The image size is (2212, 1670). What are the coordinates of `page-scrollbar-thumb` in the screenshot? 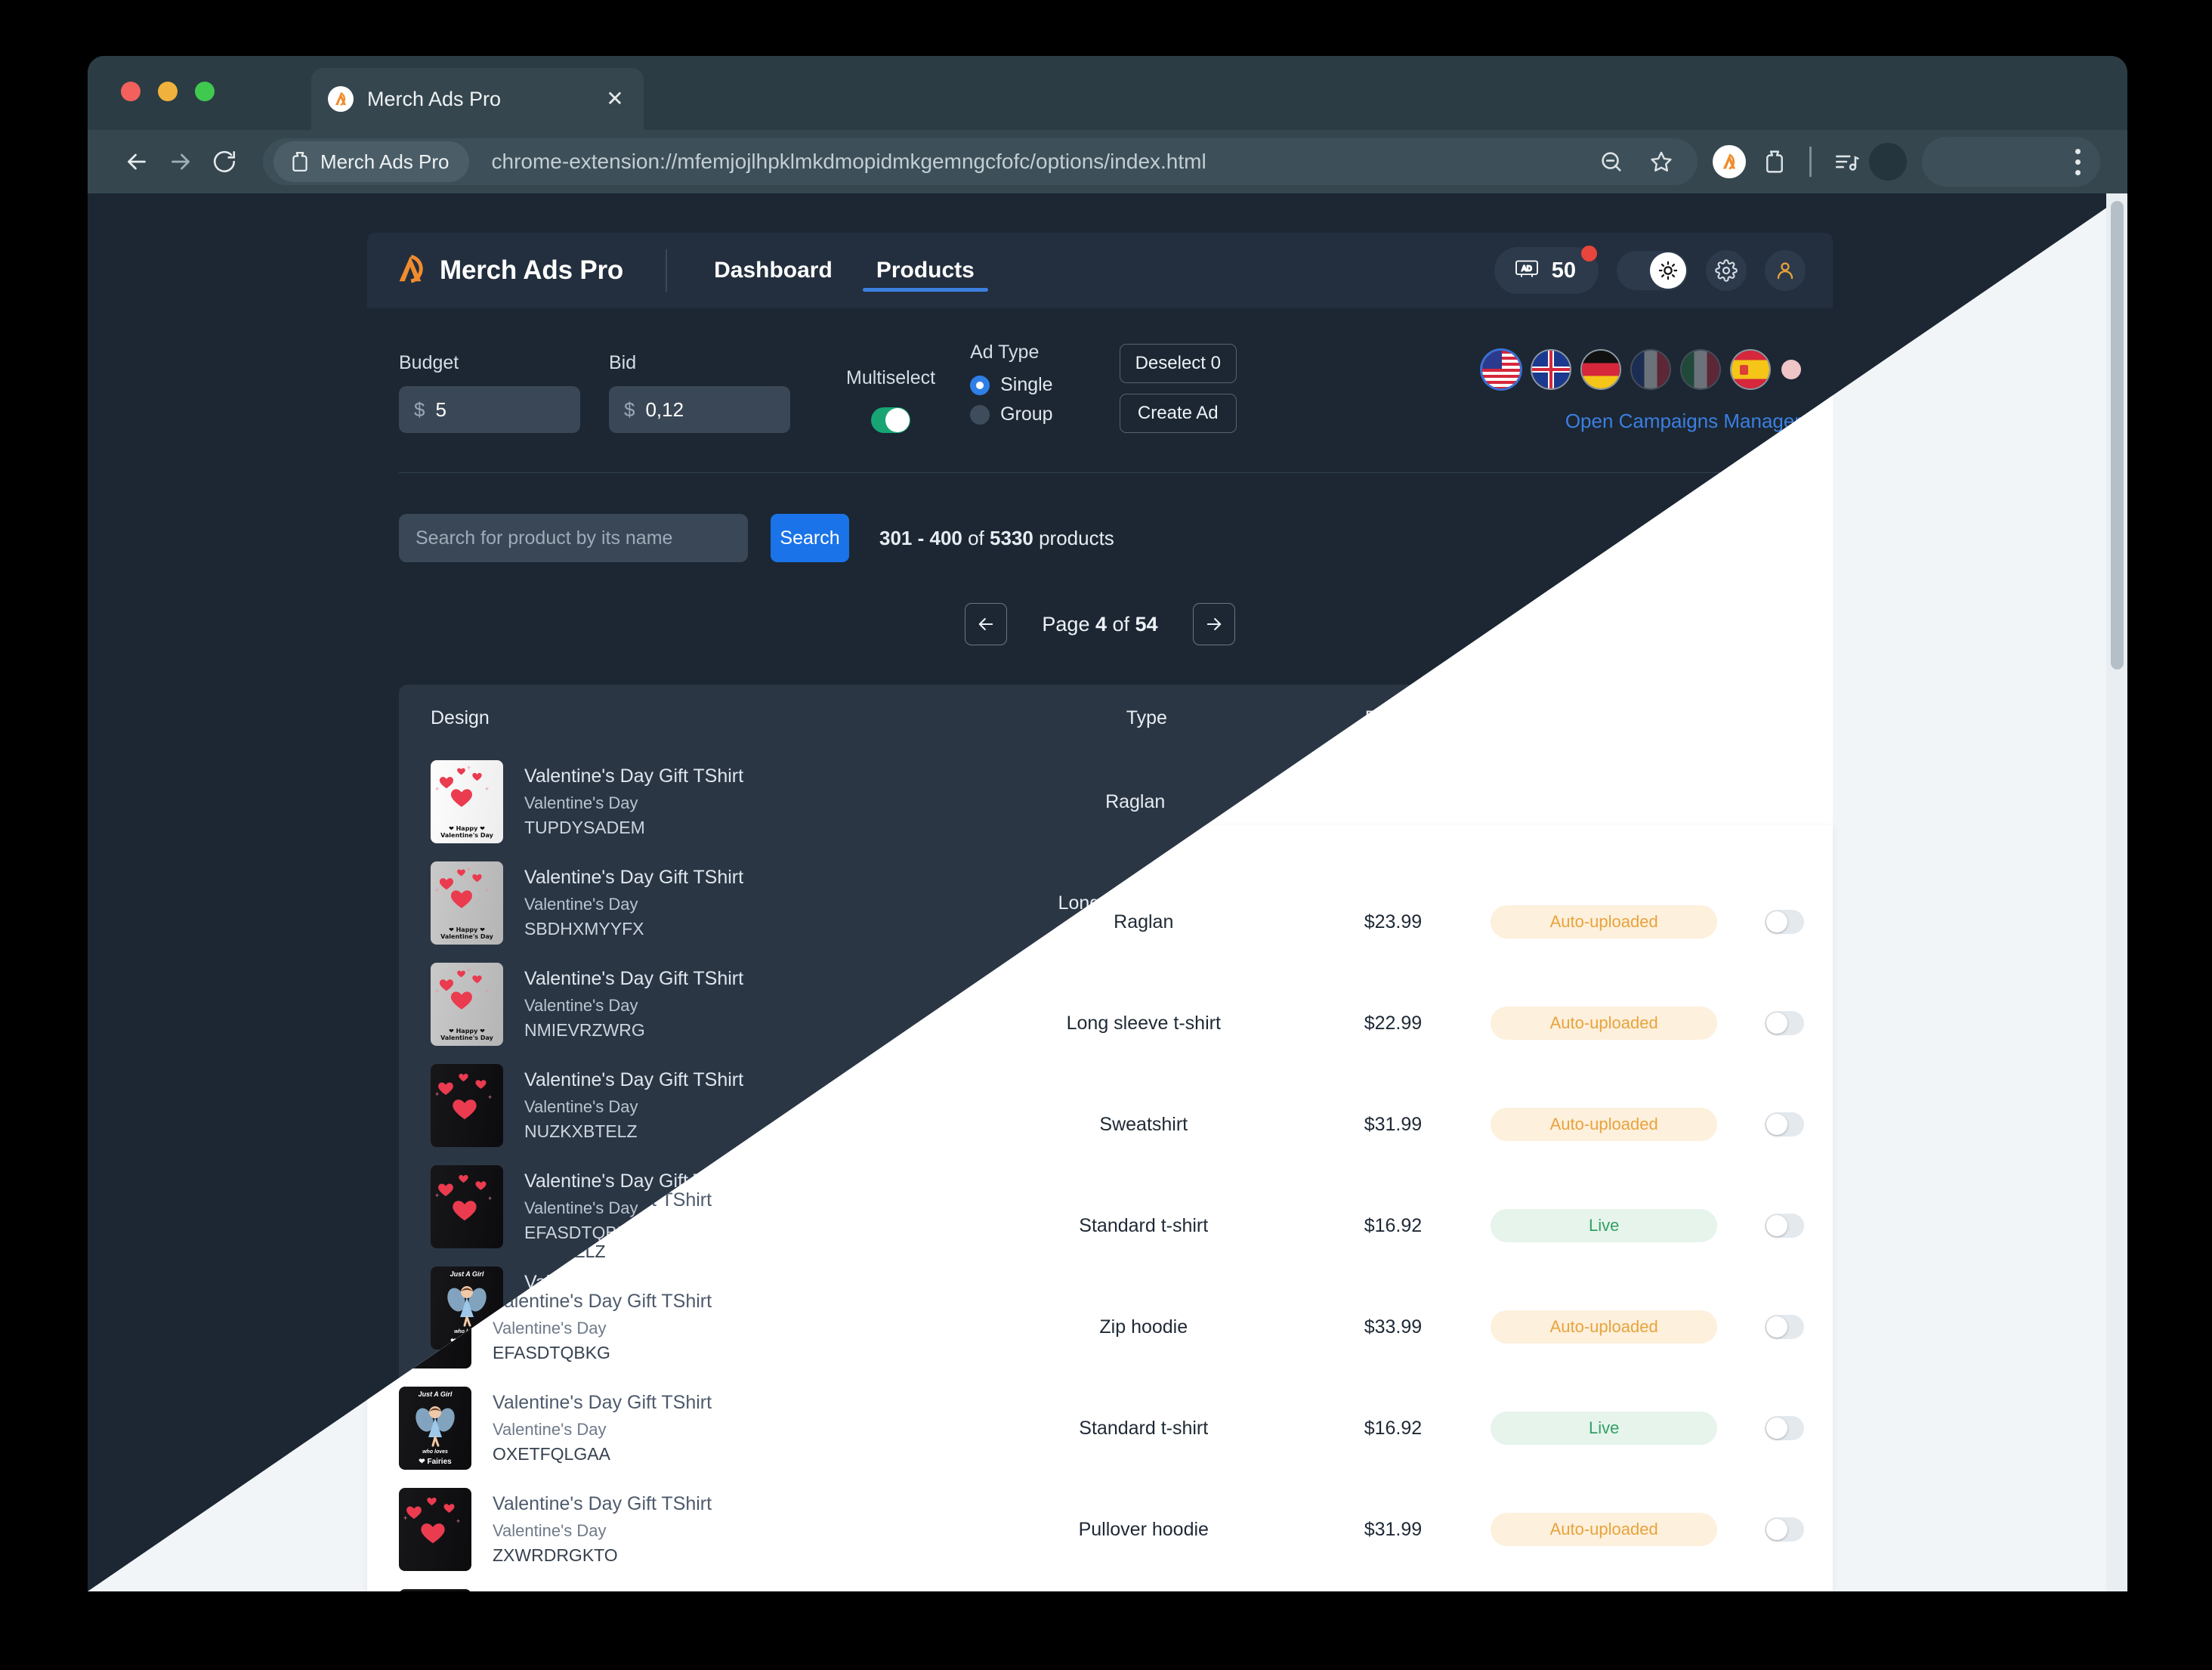 It's located at (2117, 435).